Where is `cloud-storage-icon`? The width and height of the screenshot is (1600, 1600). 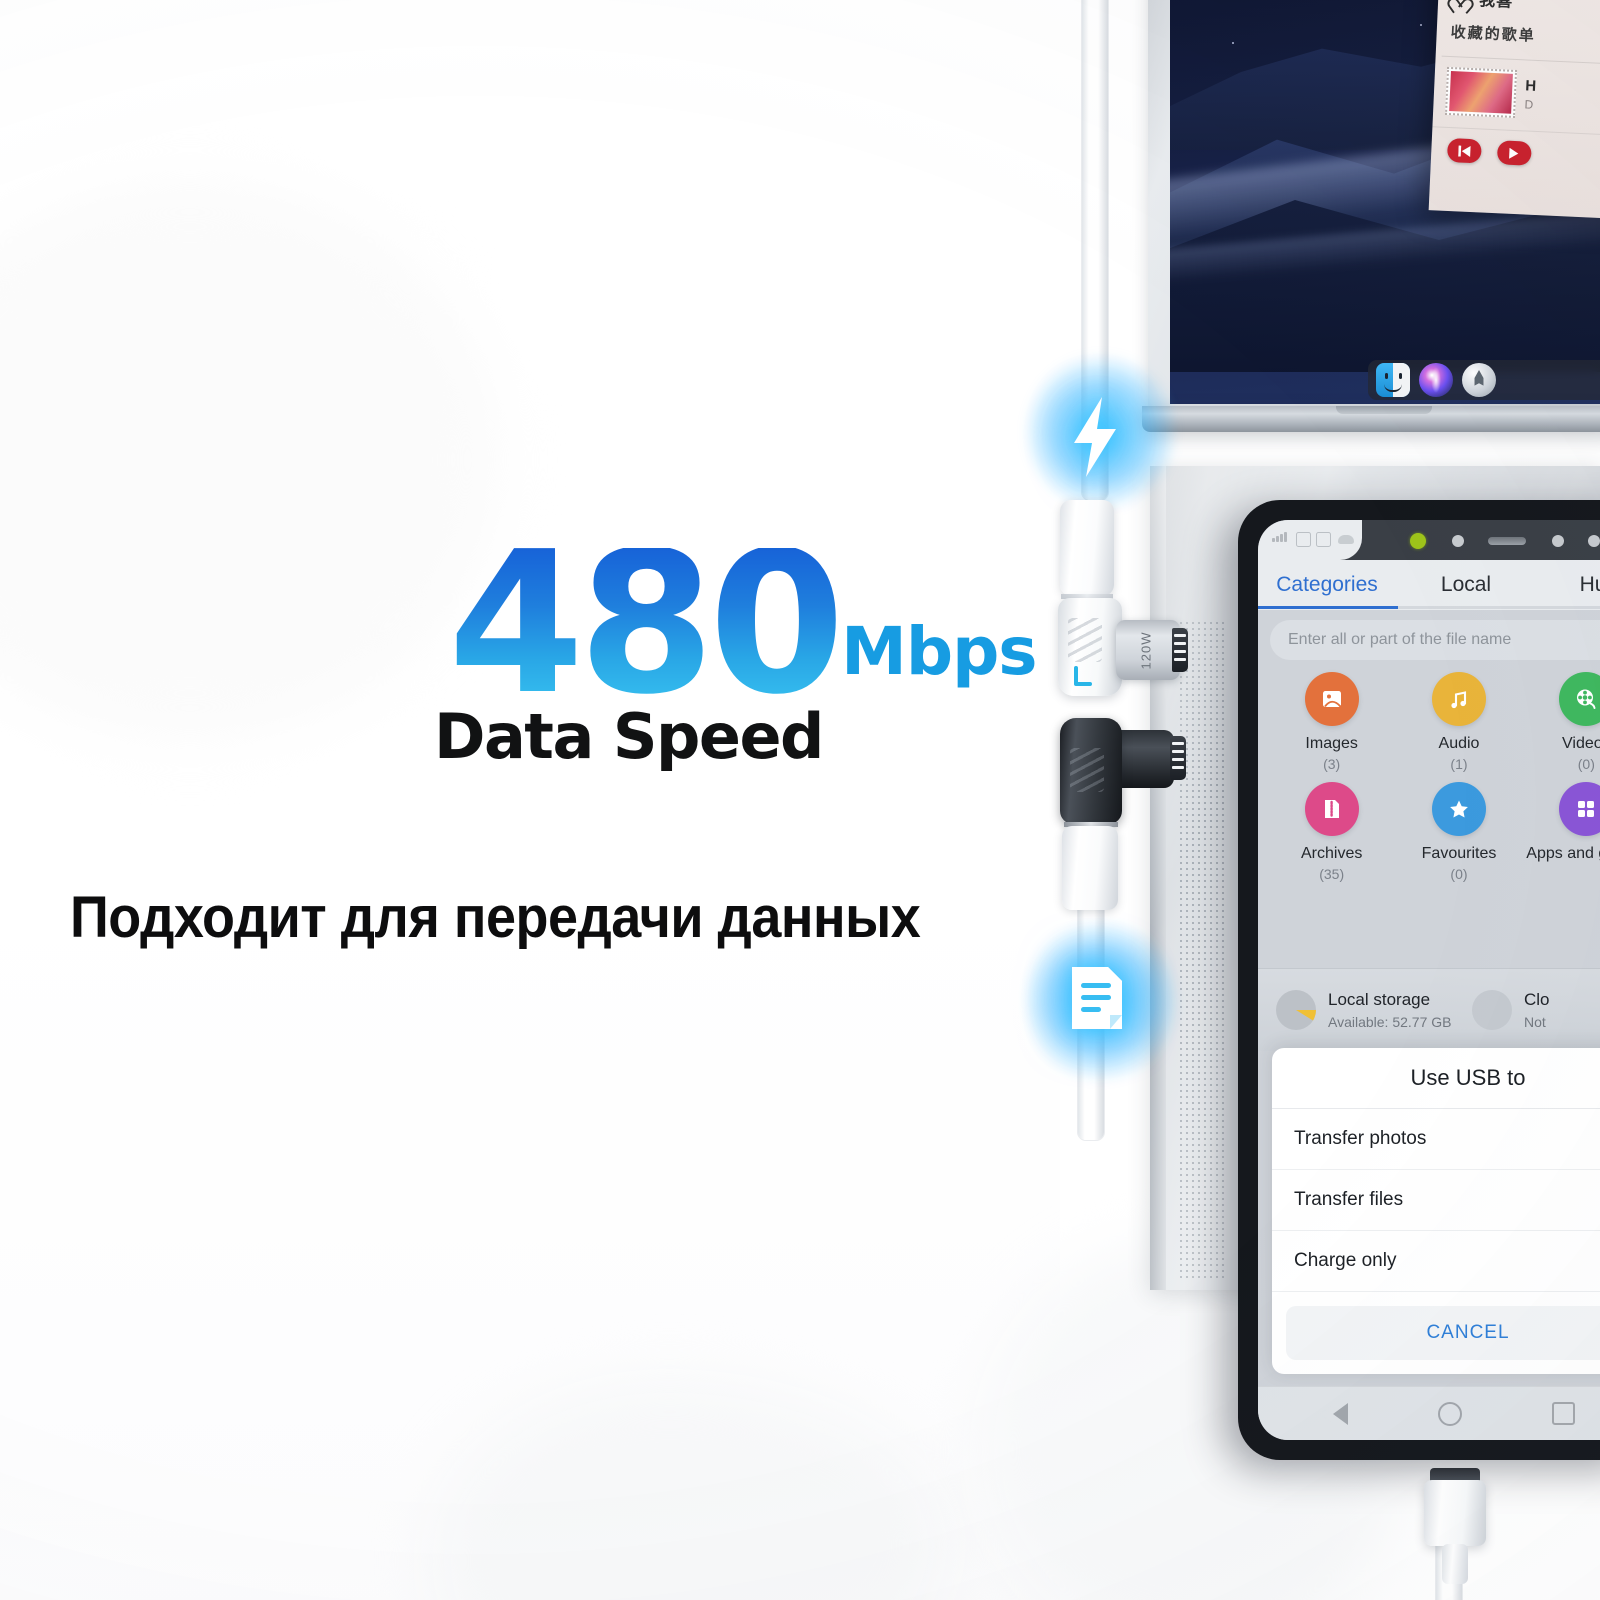
cloud-storage-icon is located at coordinates (1492, 1010).